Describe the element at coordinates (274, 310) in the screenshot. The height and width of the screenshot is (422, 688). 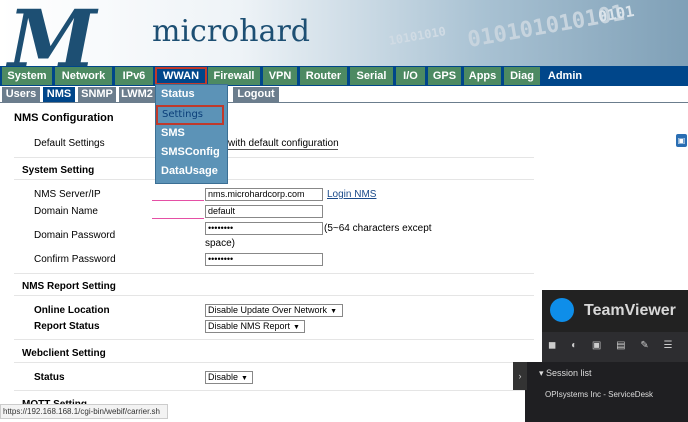
I see `online-location-select: Disable Update Over Network ▼` at that location.